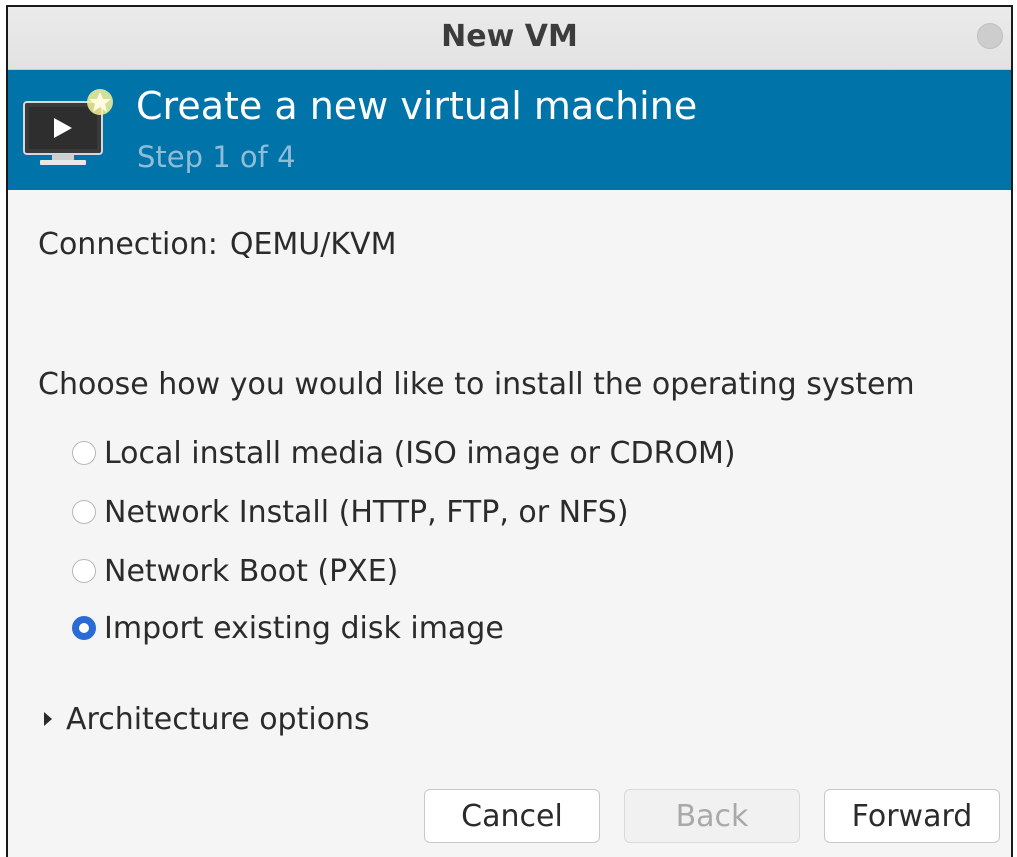 This screenshot has width=1017, height=857. What do you see at coordinates (48, 719) in the screenshot?
I see `expander-arrow-icon` at bounding box center [48, 719].